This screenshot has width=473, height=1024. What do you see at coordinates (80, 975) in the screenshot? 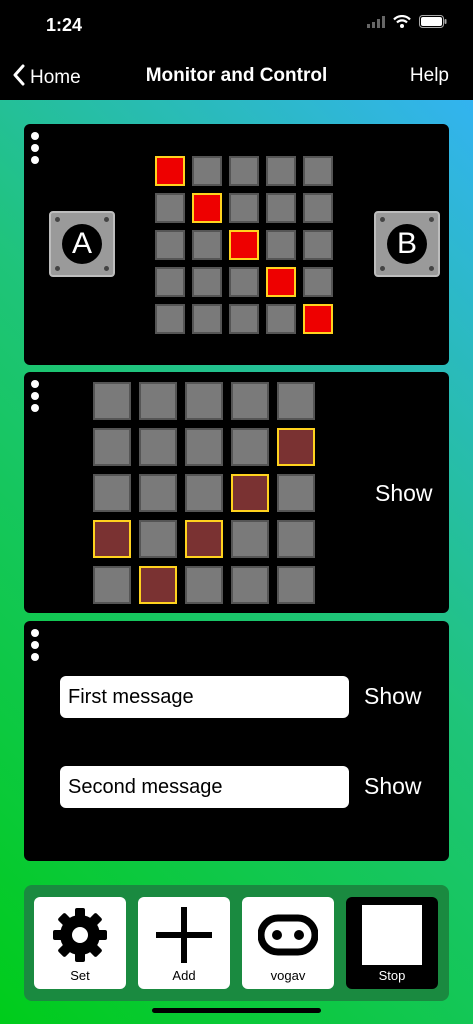
I see `set-label: Set` at bounding box center [80, 975].